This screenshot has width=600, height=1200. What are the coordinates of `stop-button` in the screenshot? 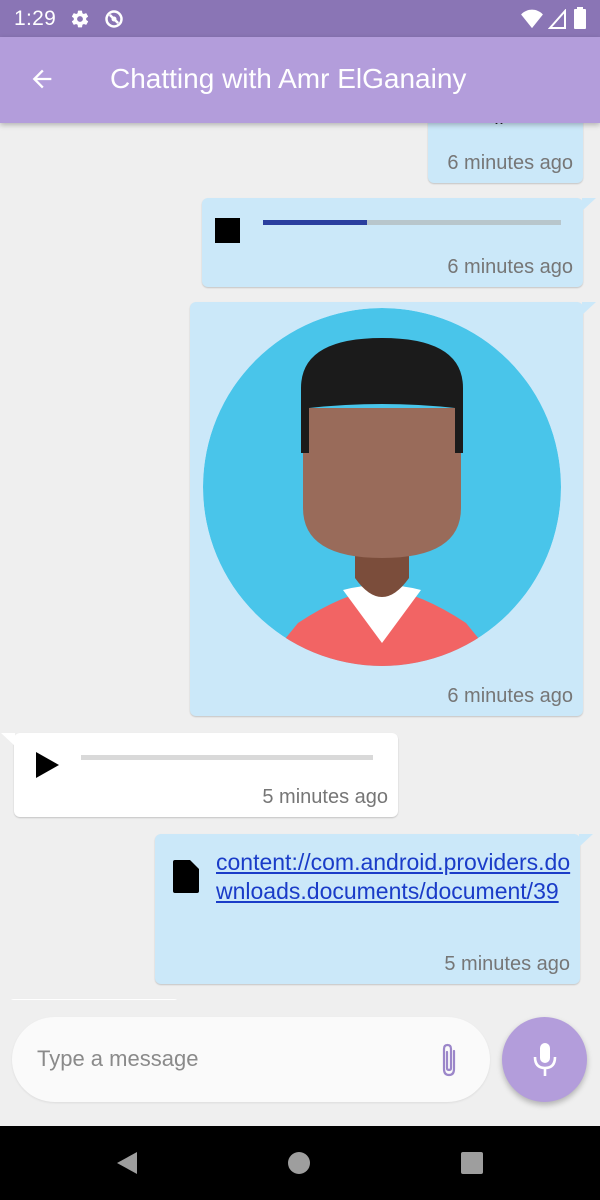 It's located at (227, 230).